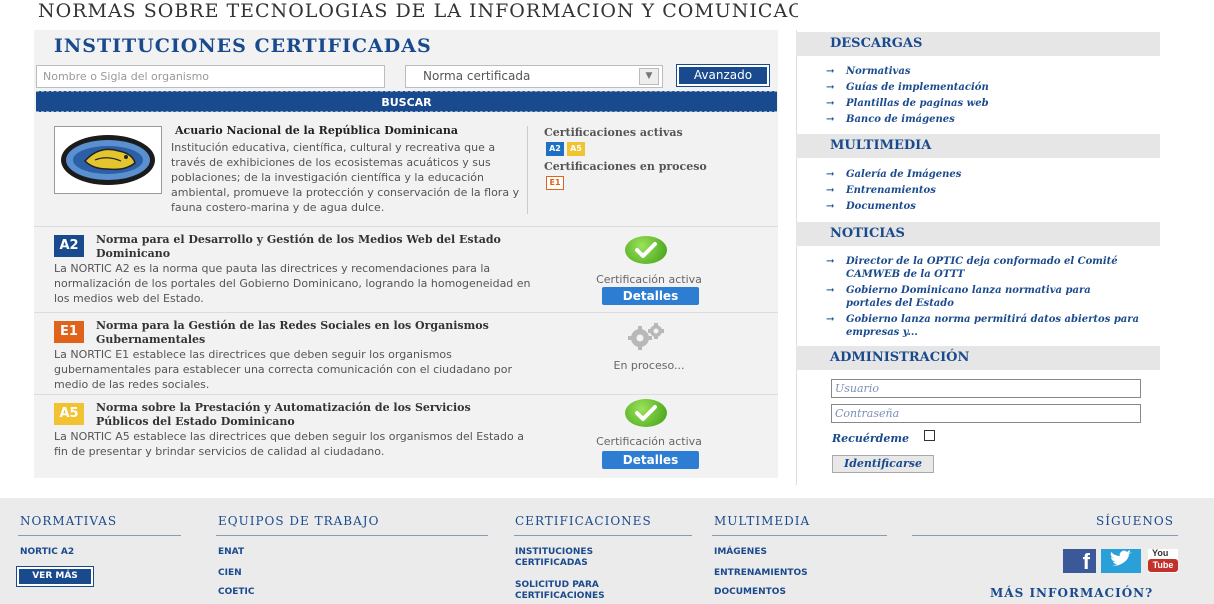 Image resolution: width=1214 pixels, height=604 pixels. What do you see at coordinates (890, 119) in the screenshot?
I see `sidebar-link-banco: → Banco de imágenes` at bounding box center [890, 119].